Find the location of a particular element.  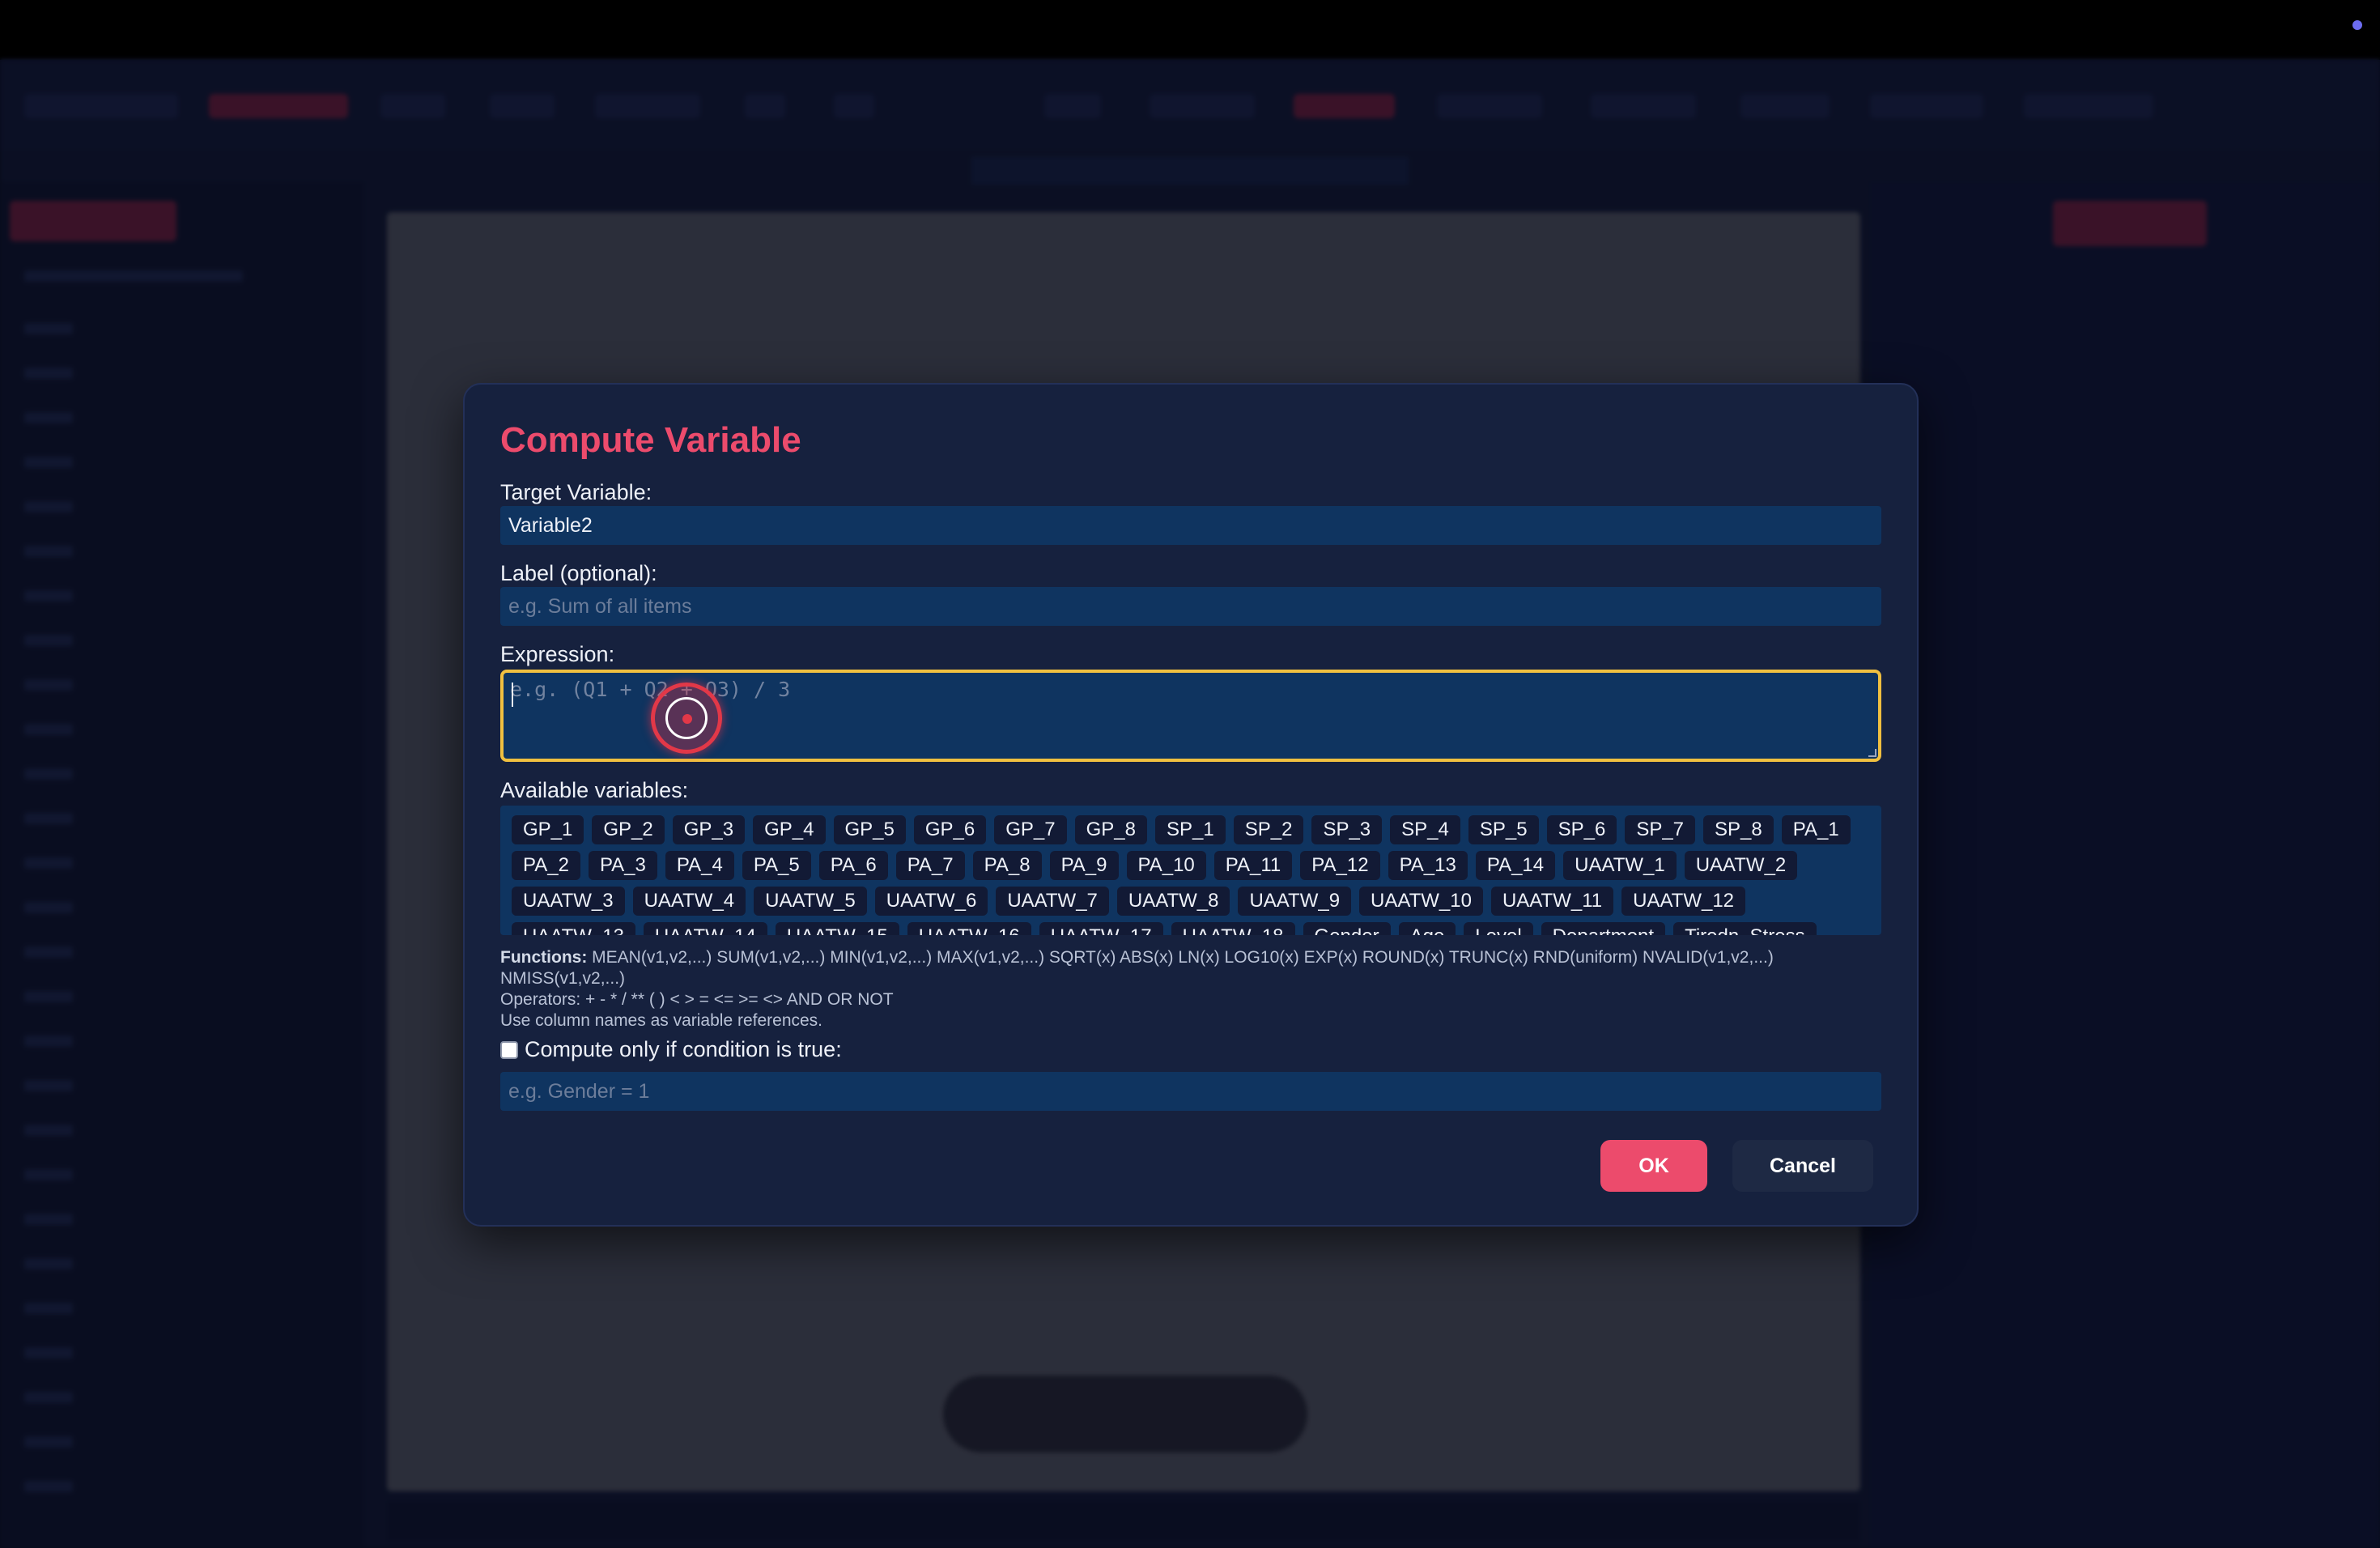

label-optional-label: Label (optional): is located at coordinates (578, 573).